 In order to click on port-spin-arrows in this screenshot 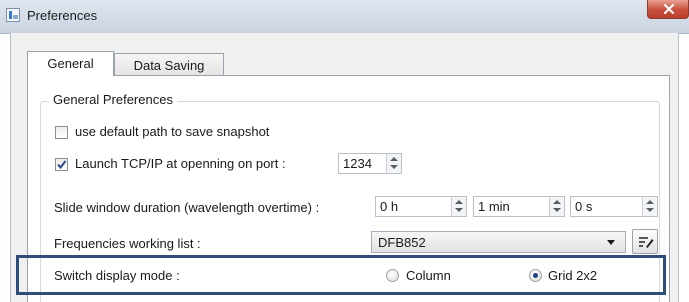, I will do `click(393, 163)`.